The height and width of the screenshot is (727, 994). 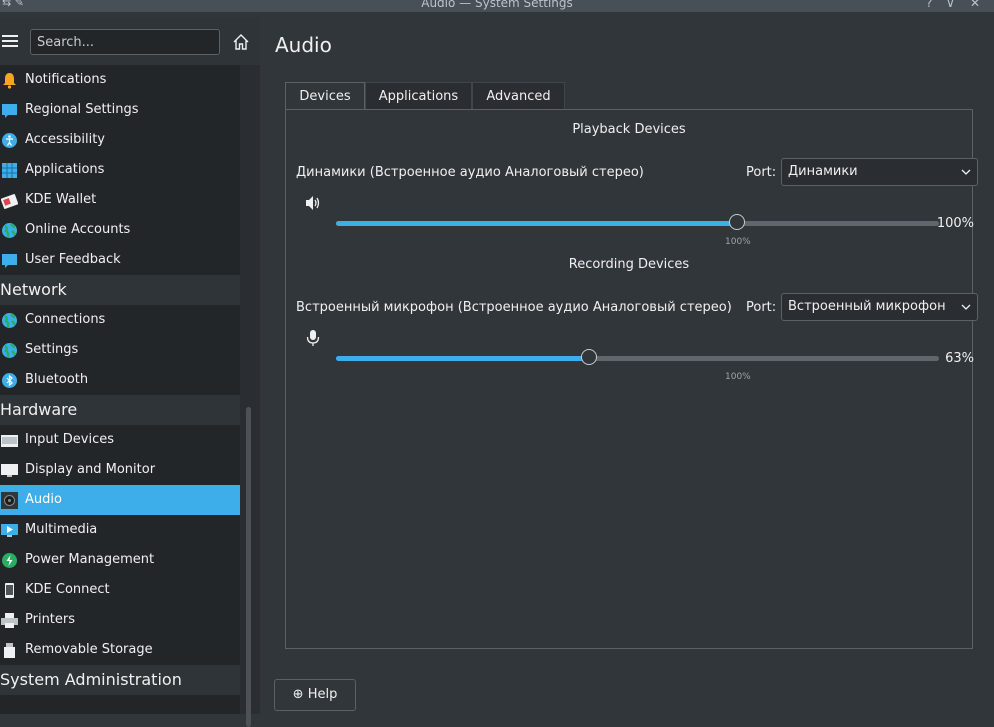 What do you see at coordinates (120, 530) in the screenshot?
I see `sidebar-item-multimedia: Multimedia` at bounding box center [120, 530].